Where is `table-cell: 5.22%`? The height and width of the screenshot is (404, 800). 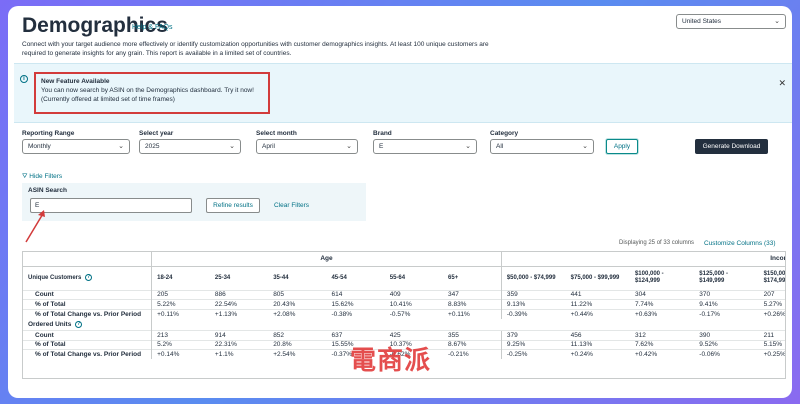
table-cell: 5.22% is located at coordinates (180, 304).